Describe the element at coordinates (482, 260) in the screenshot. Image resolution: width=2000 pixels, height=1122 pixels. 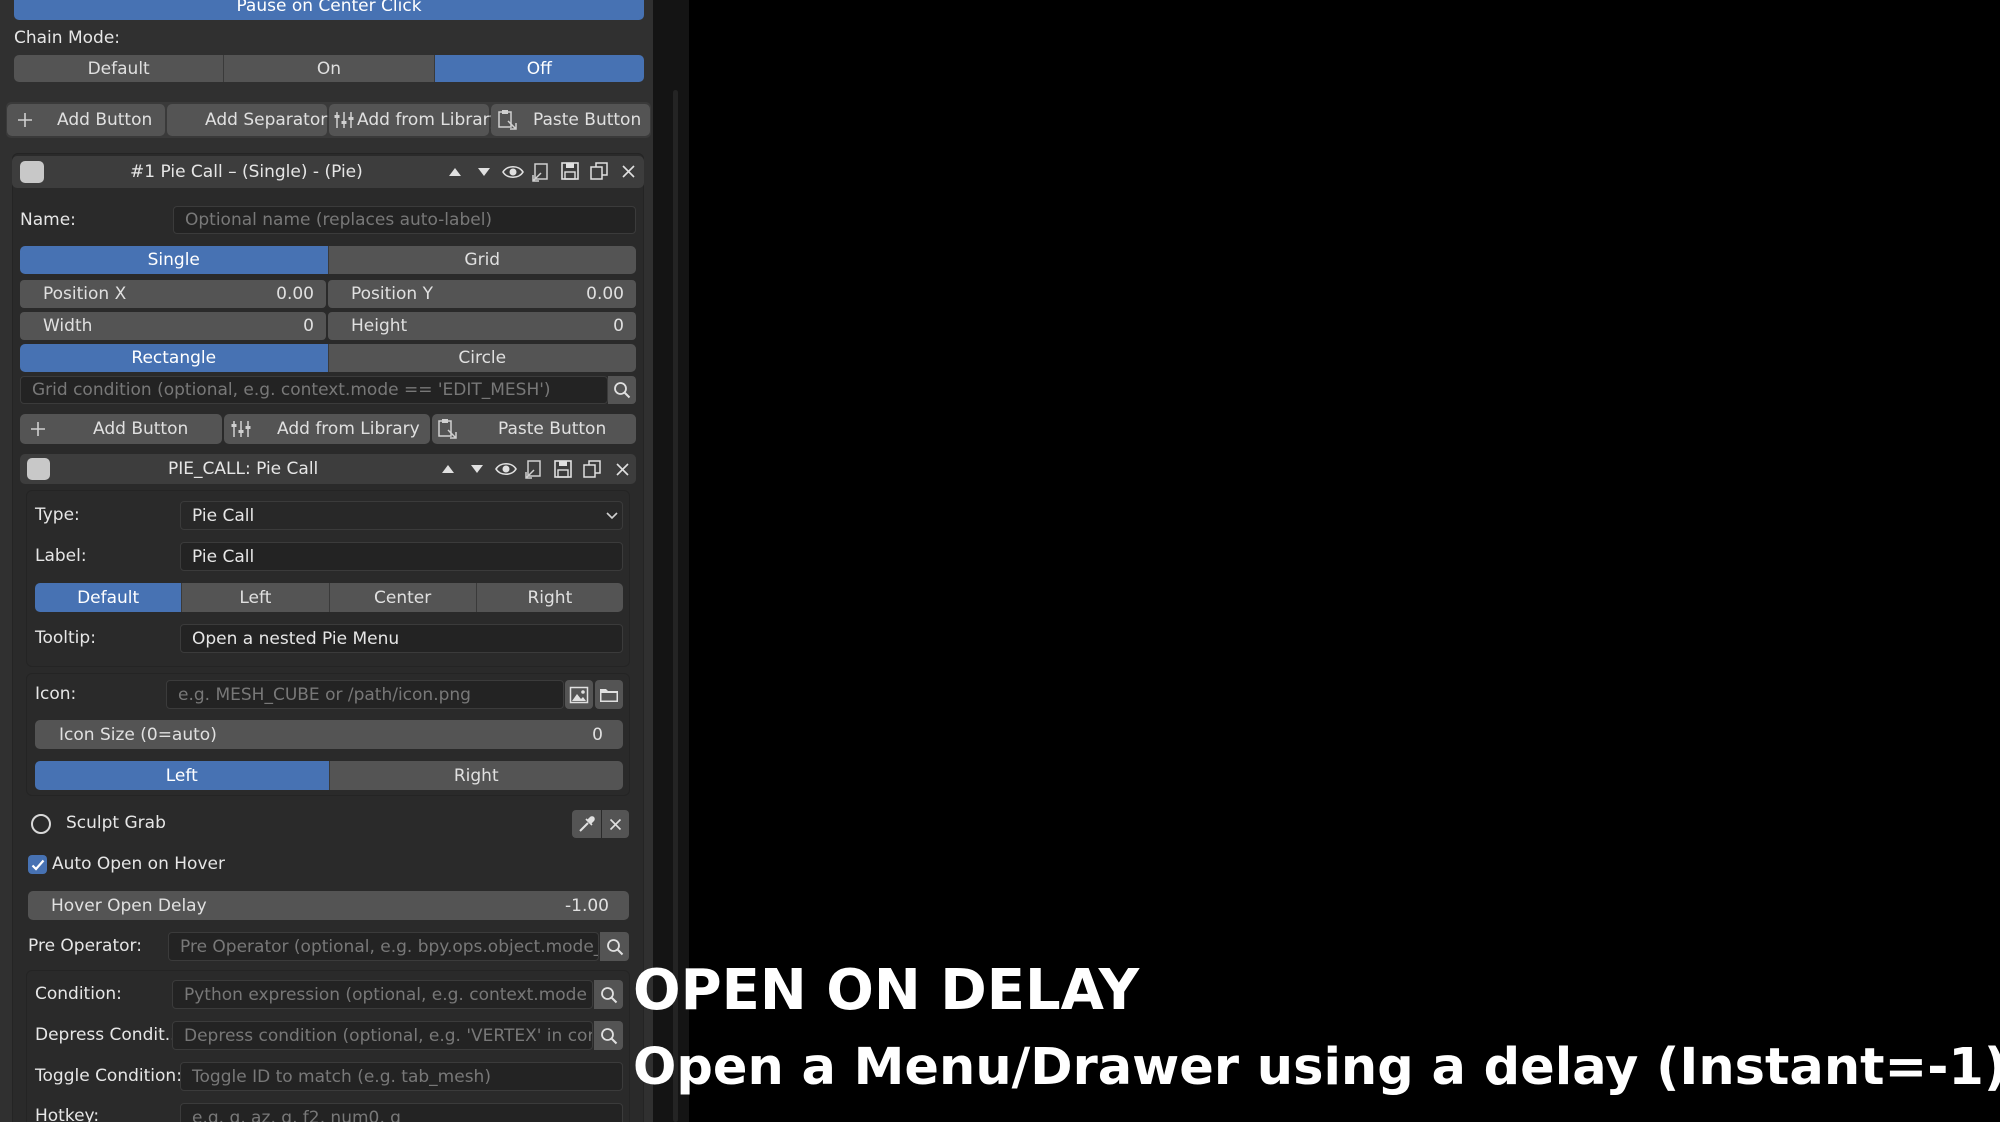
I see `layout-grid: Grid` at that location.